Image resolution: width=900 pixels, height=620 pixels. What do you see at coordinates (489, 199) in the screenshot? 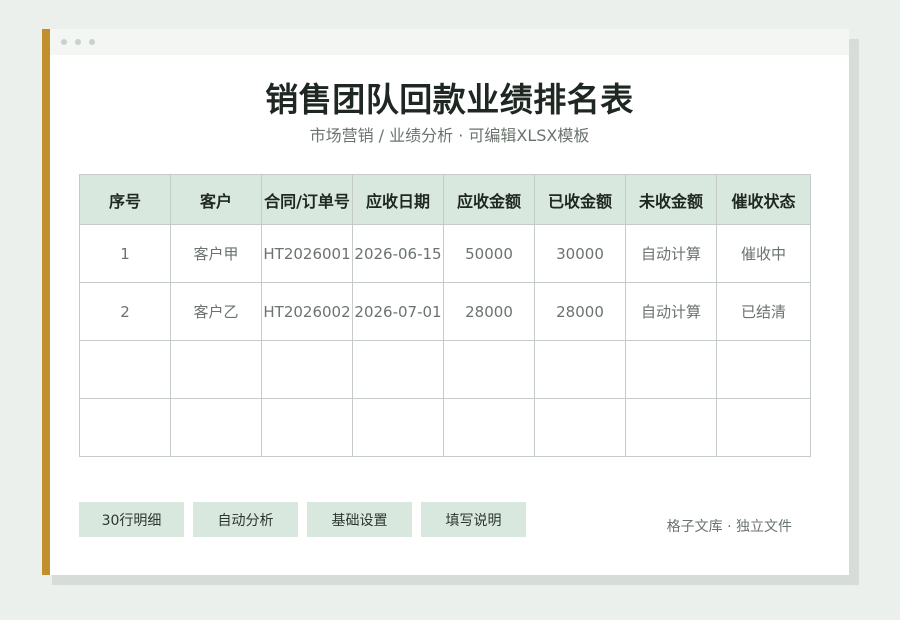
I see `header-amount-due: 应收金额` at bounding box center [489, 199].